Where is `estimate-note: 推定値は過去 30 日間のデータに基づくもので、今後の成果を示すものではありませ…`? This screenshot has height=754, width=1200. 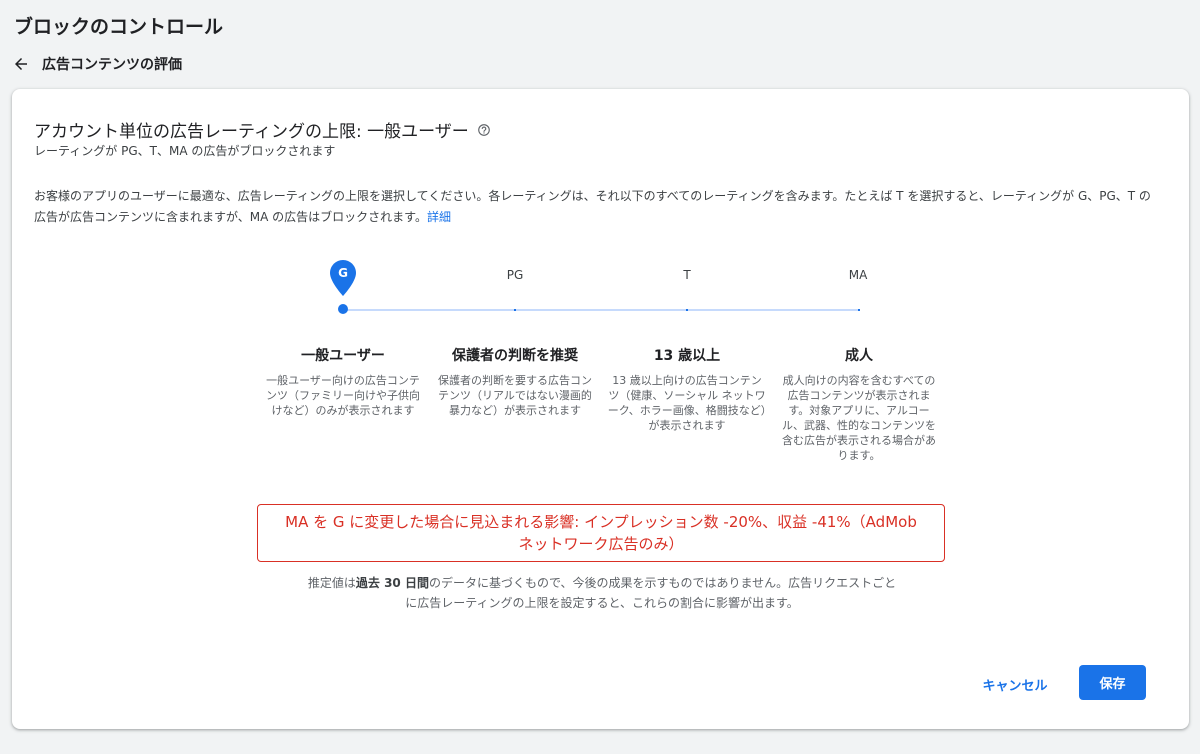
estimate-note: 推定値は過去 30 日間のデータに基づくもので、今後の成果を示すものではありませ… is located at coordinates (602, 593).